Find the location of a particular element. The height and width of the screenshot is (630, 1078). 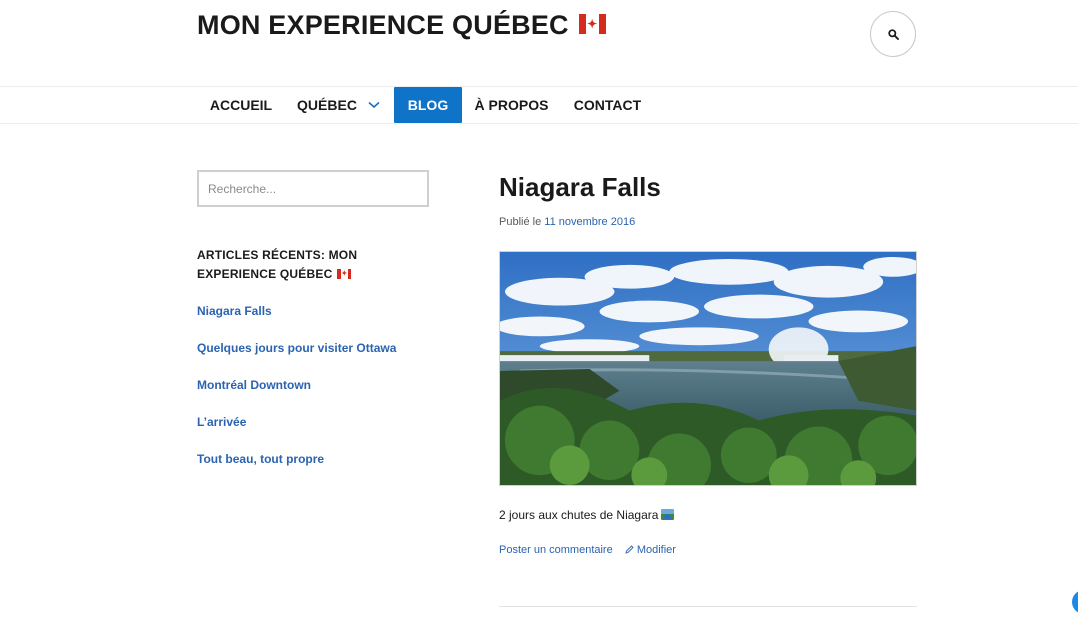

floating-widget-button is located at coordinates (1075, 602).